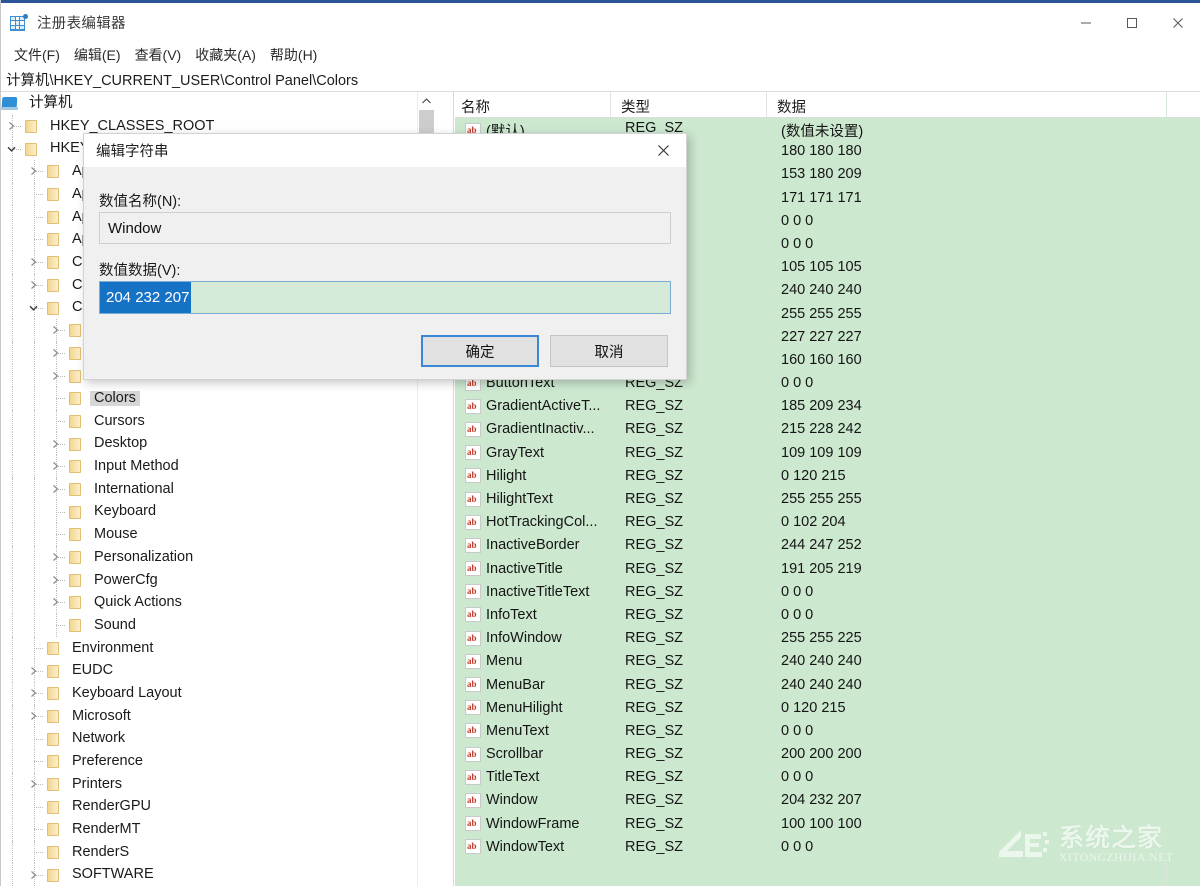 The image size is (1200, 886). Describe the element at coordinates (827, 779) in the screenshot. I see `value-row: TitleText REG_SZ 0 0 0` at that location.